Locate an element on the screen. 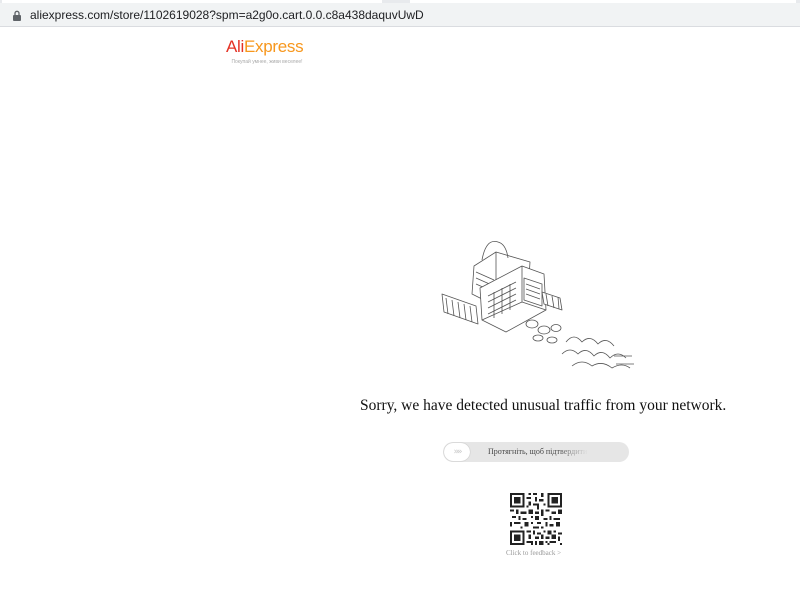 The height and width of the screenshot is (592, 800). lock-icon is located at coordinates (17, 15).